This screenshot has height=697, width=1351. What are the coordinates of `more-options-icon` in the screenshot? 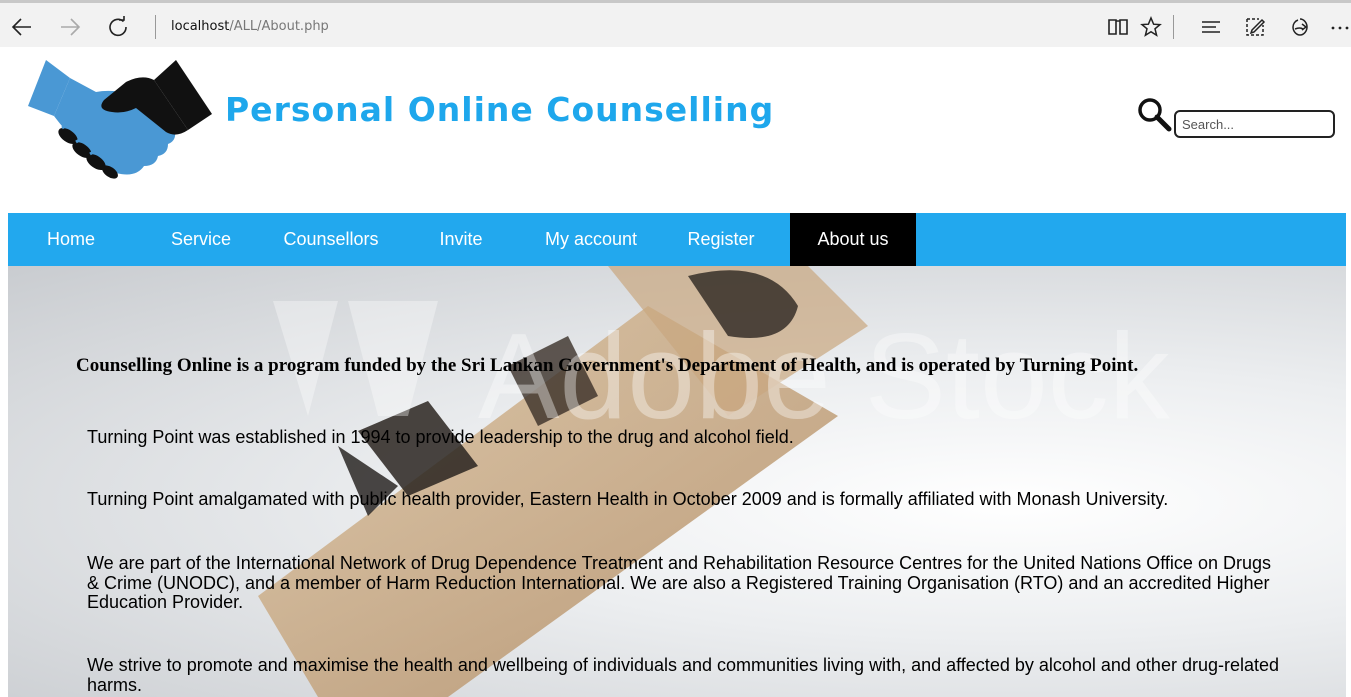 It's located at (1339, 27).